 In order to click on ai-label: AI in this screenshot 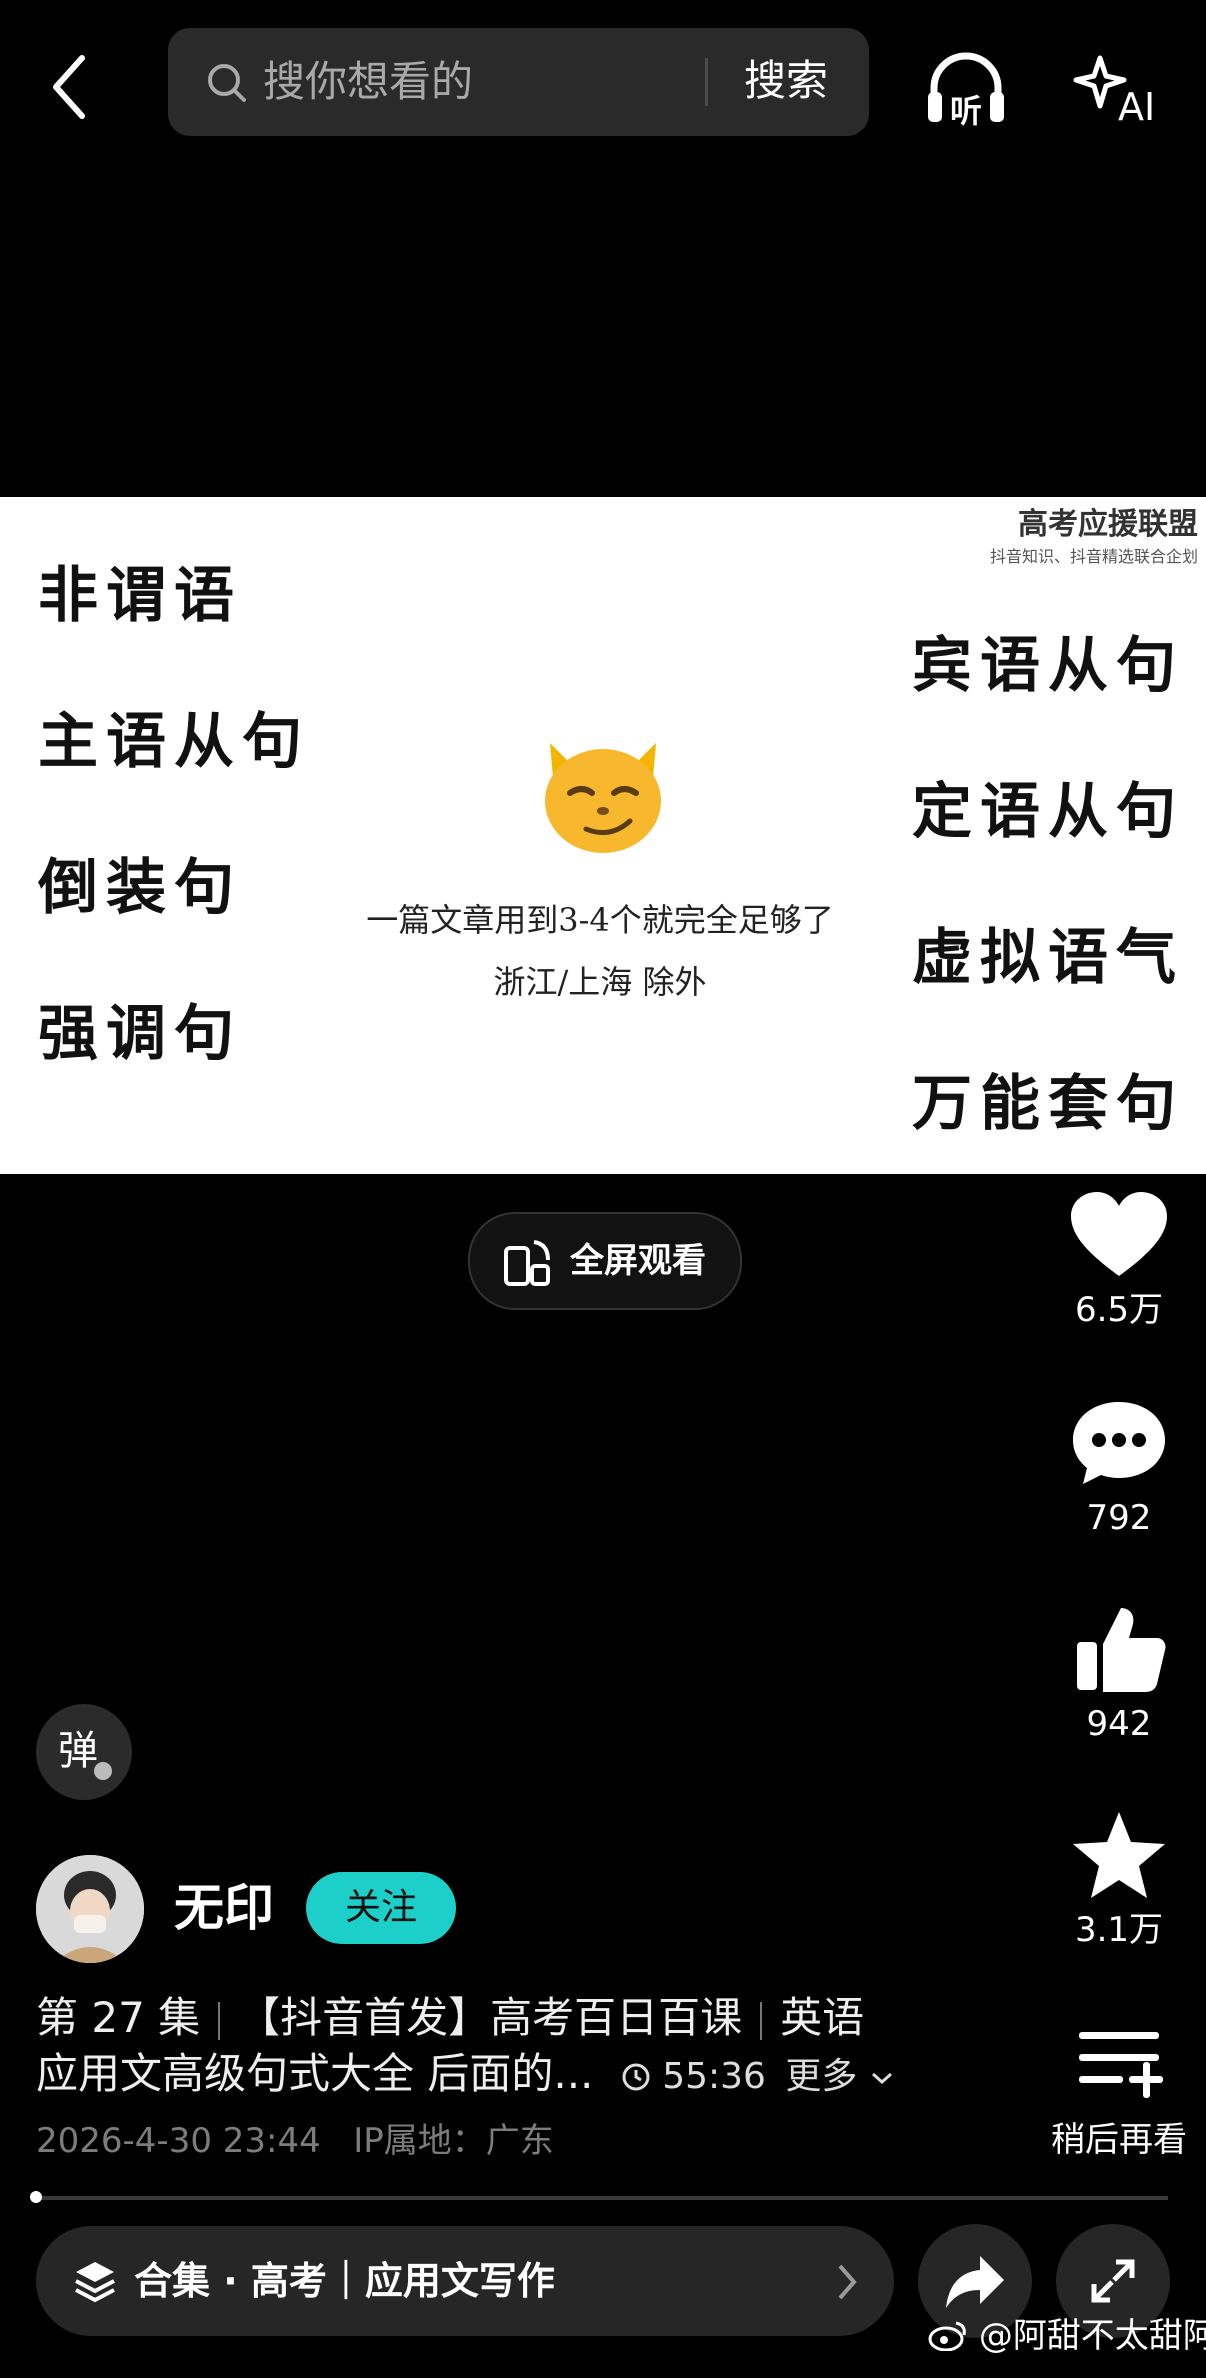, I will do `click(1136, 105)`.